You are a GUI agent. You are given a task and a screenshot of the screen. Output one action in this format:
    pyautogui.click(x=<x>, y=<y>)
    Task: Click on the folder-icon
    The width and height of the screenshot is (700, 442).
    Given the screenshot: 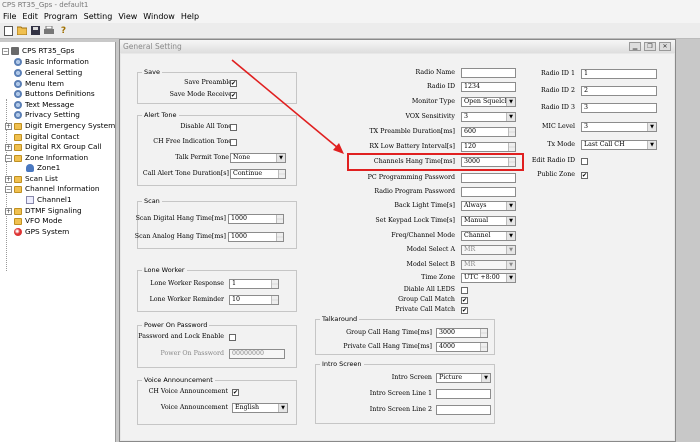 What is the action you would take?
    pyautogui.click(x=18, y=137)
    